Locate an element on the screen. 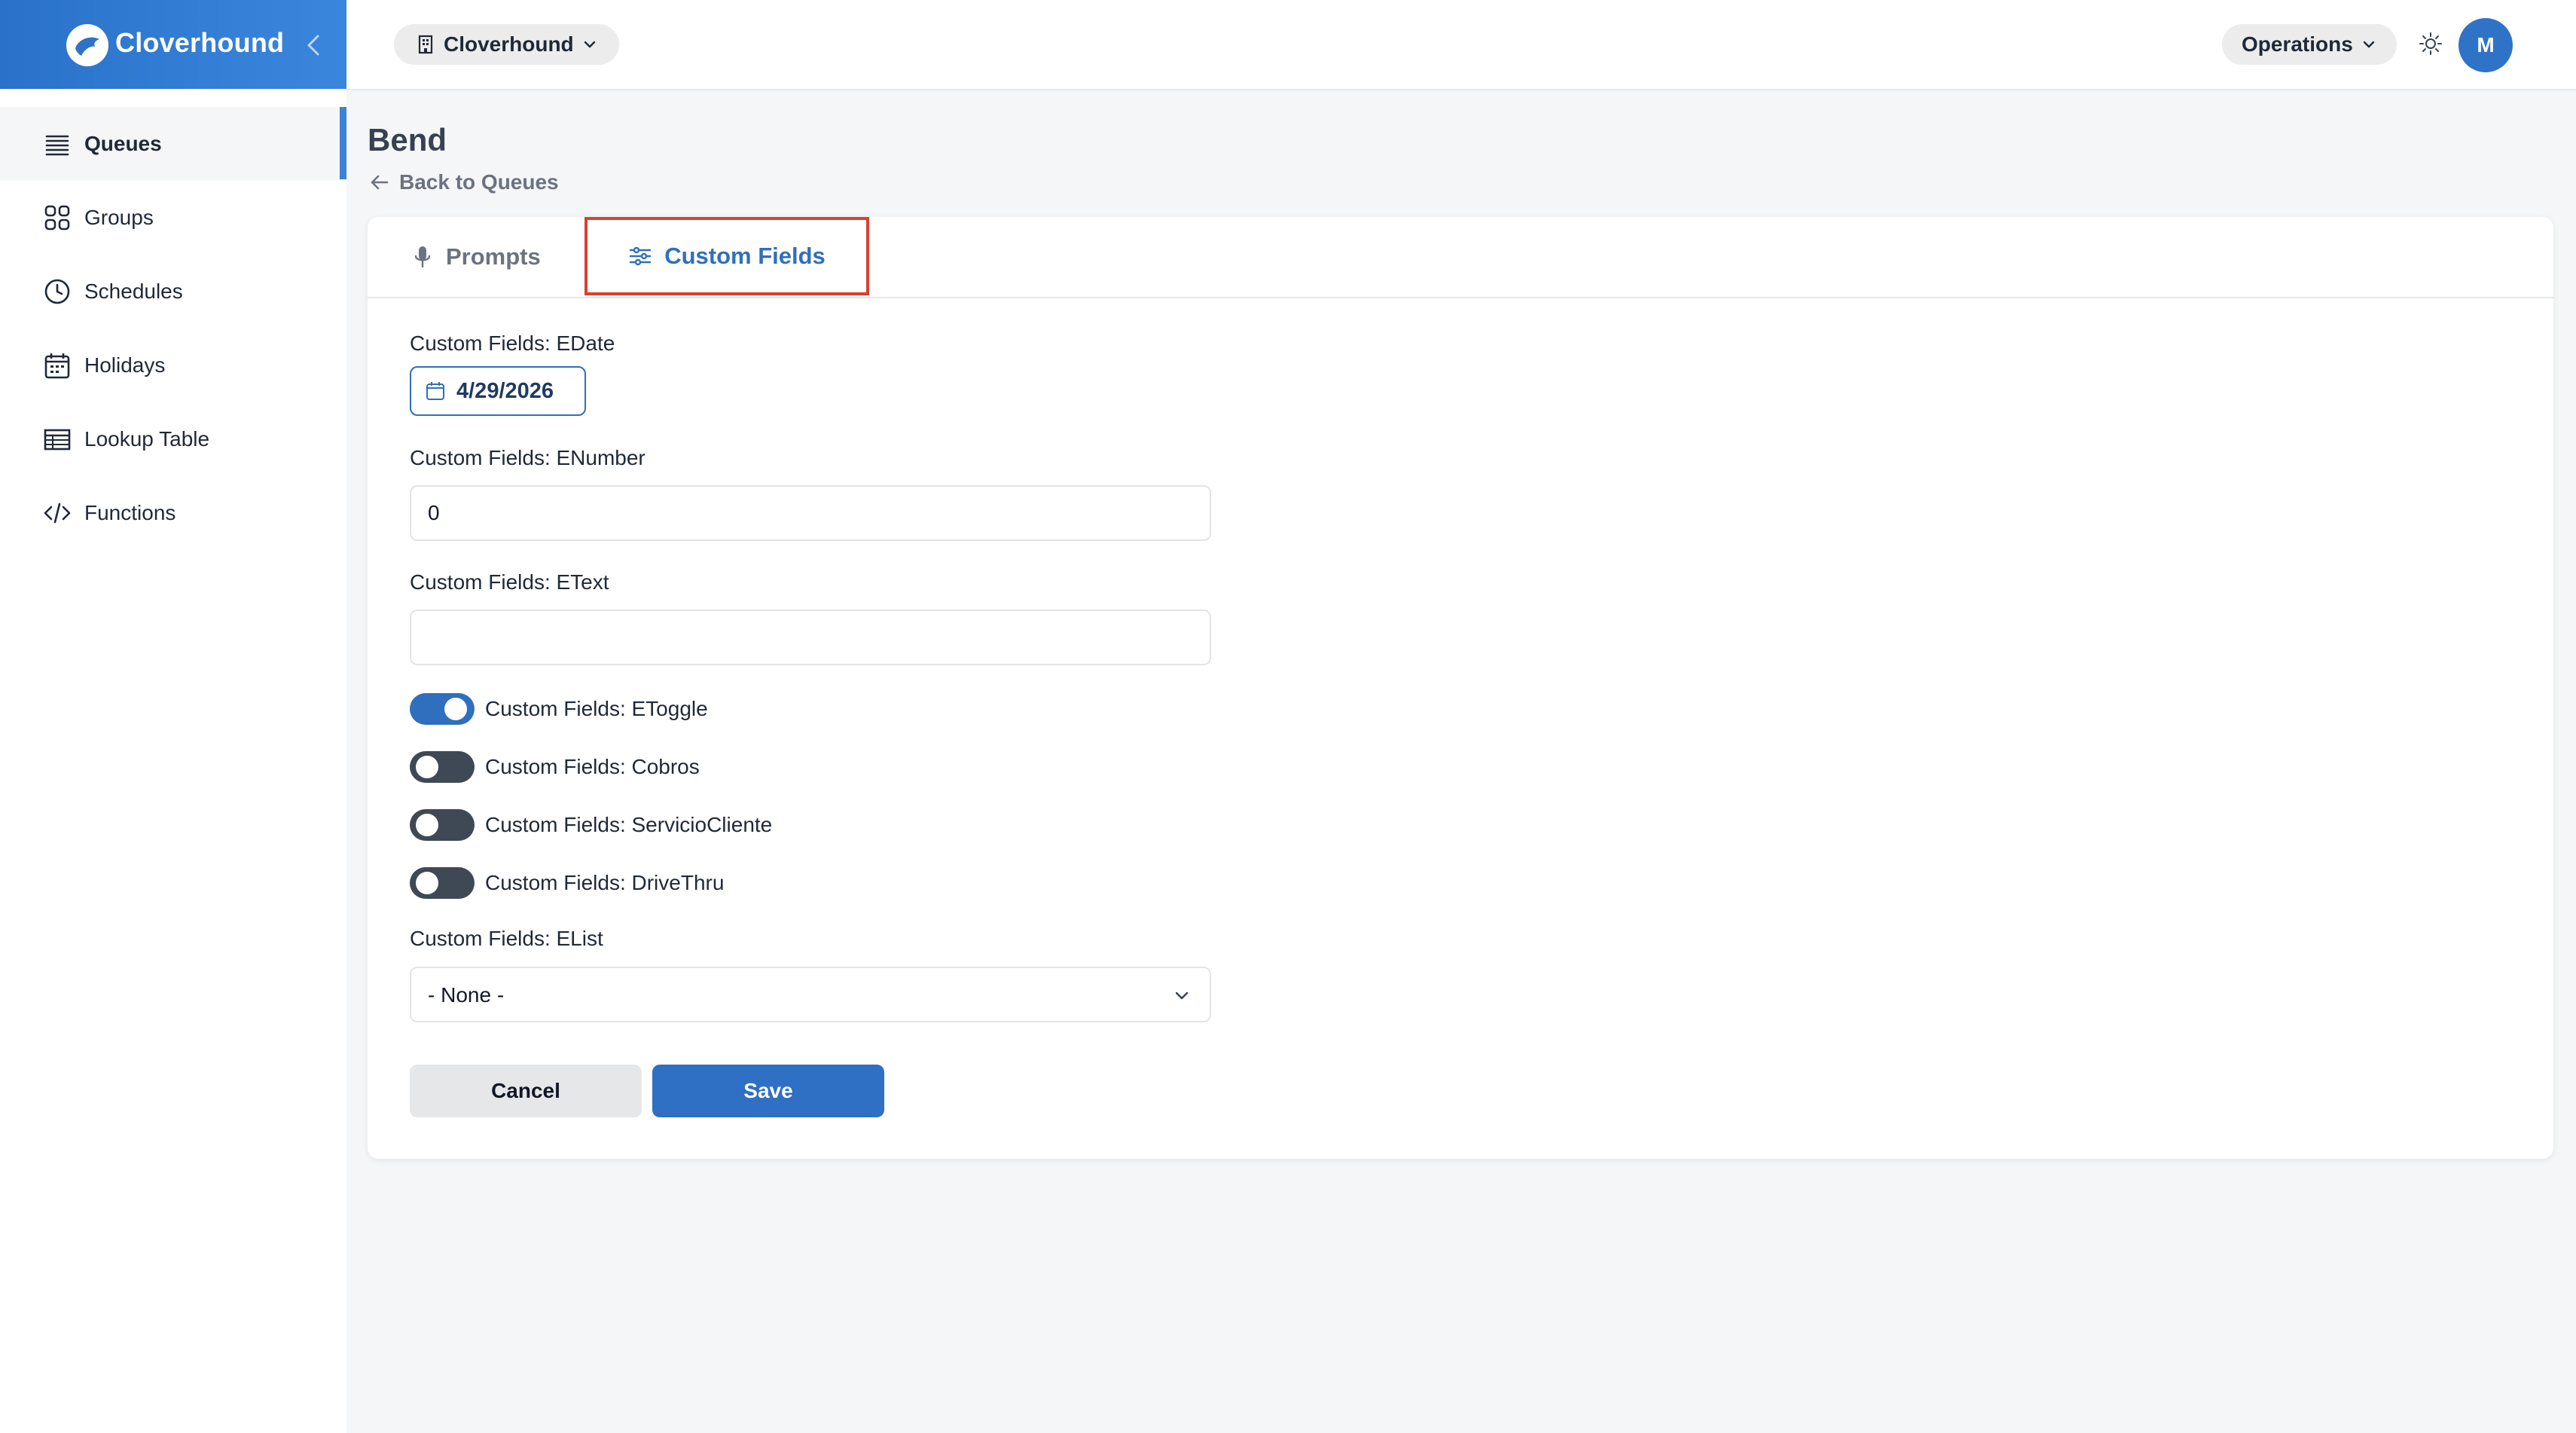 This screenshot has height=1433, width=2576. clock-icon is located at coordinates (57, 291).